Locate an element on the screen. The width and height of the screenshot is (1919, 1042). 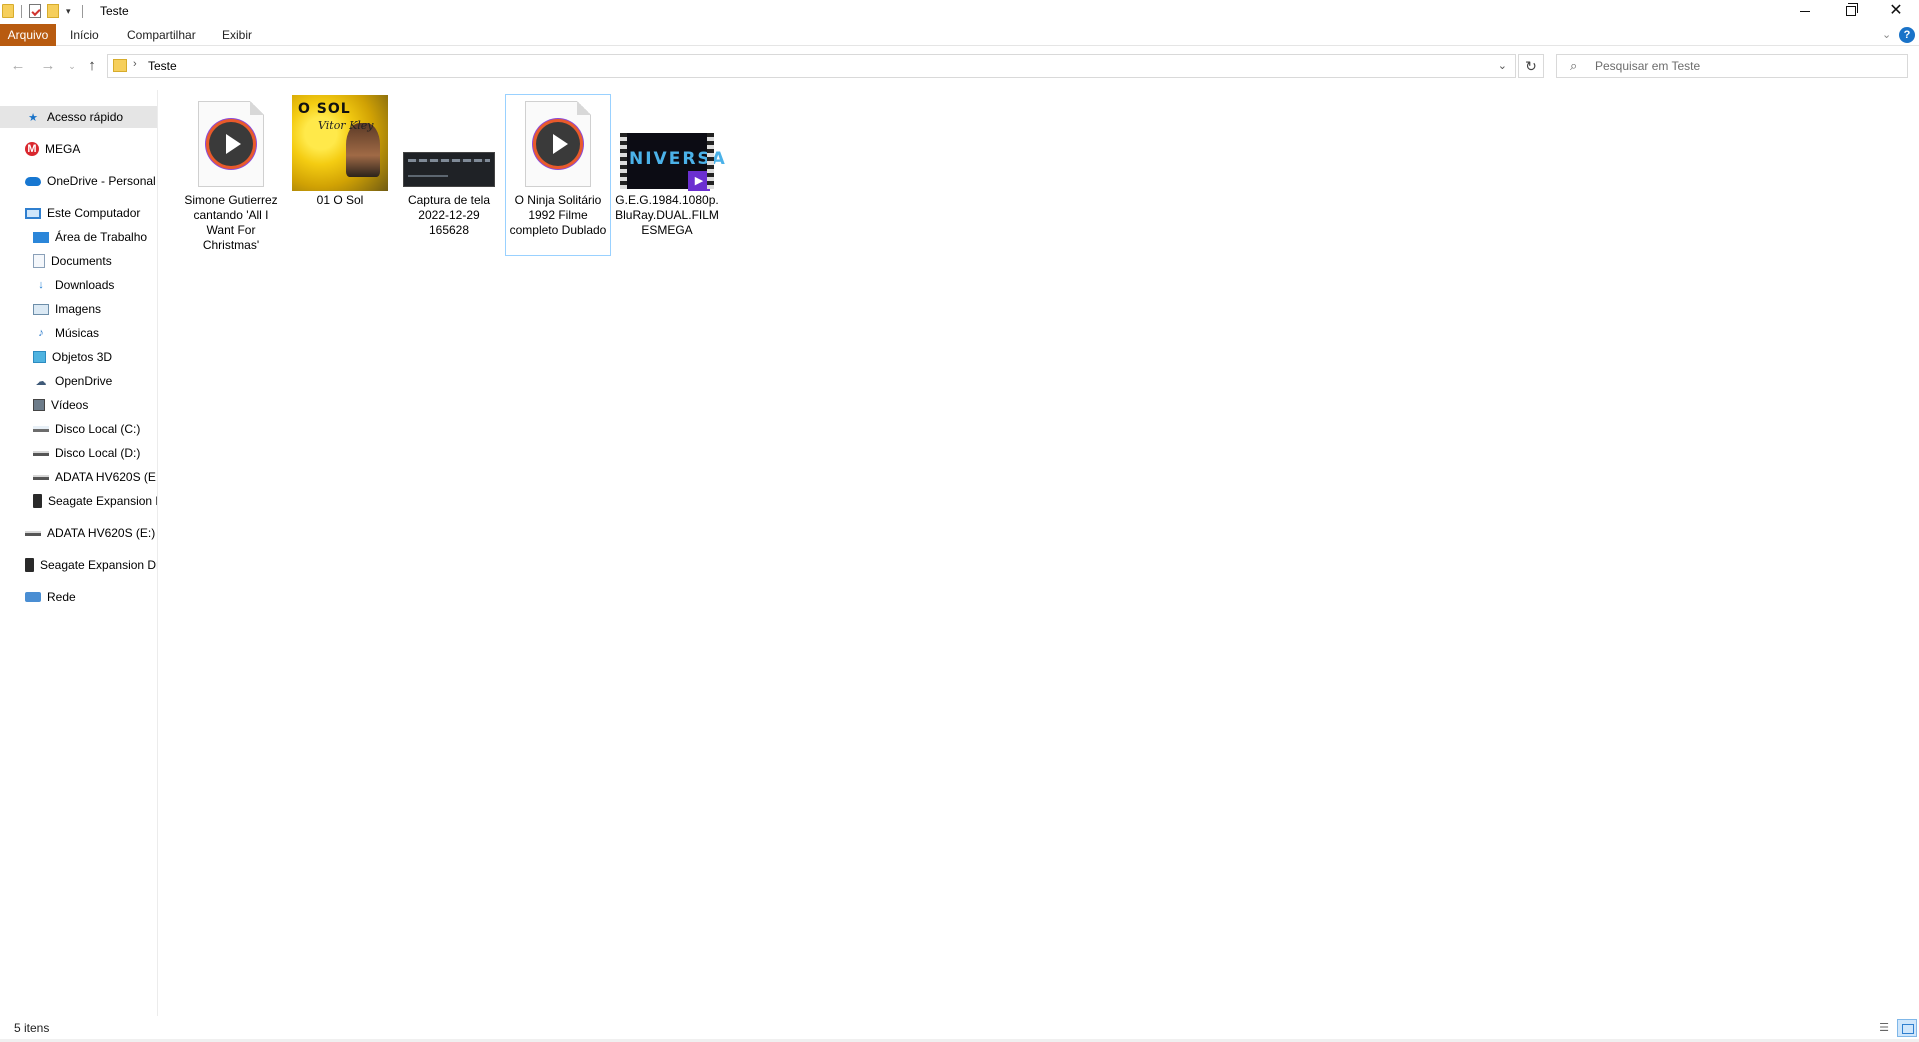
sidebar-item-disco-d: Disco Local (D:) is located at coordinates (78, 453).